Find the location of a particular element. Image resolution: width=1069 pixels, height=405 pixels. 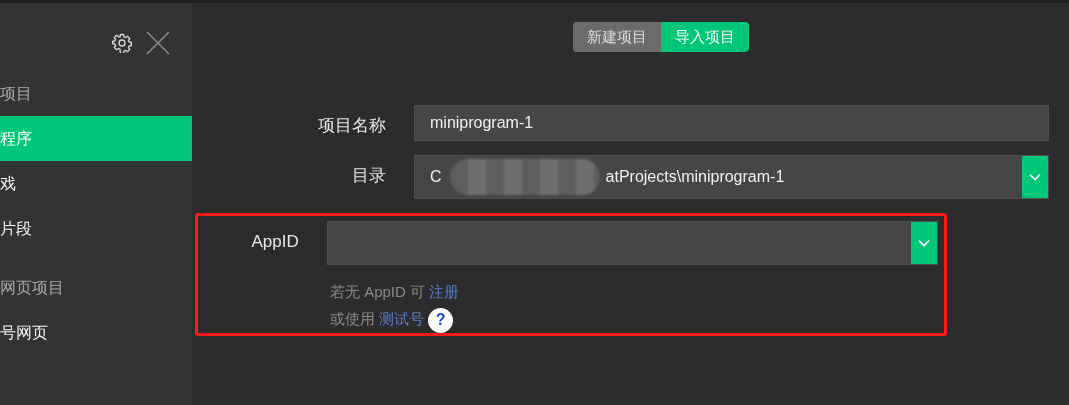

field-label: AppID is located at coordinates (274, 242).